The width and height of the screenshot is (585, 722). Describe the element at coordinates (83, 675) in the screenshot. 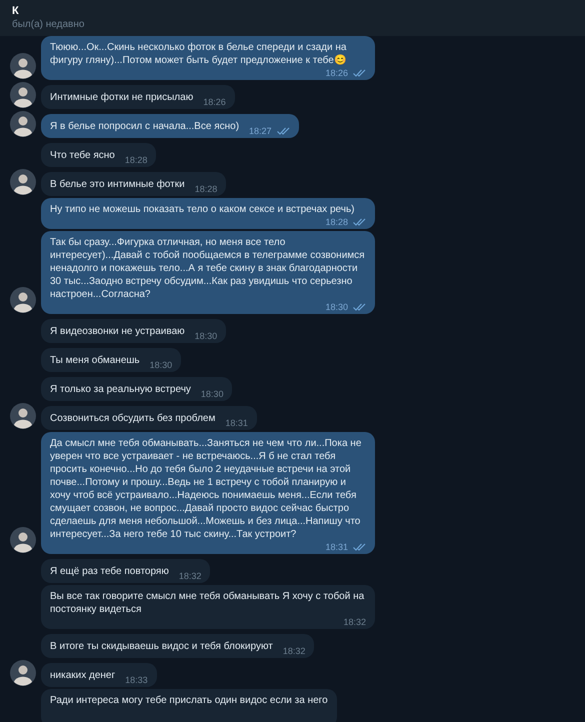

I see `message-text: никаких денег` at that location.